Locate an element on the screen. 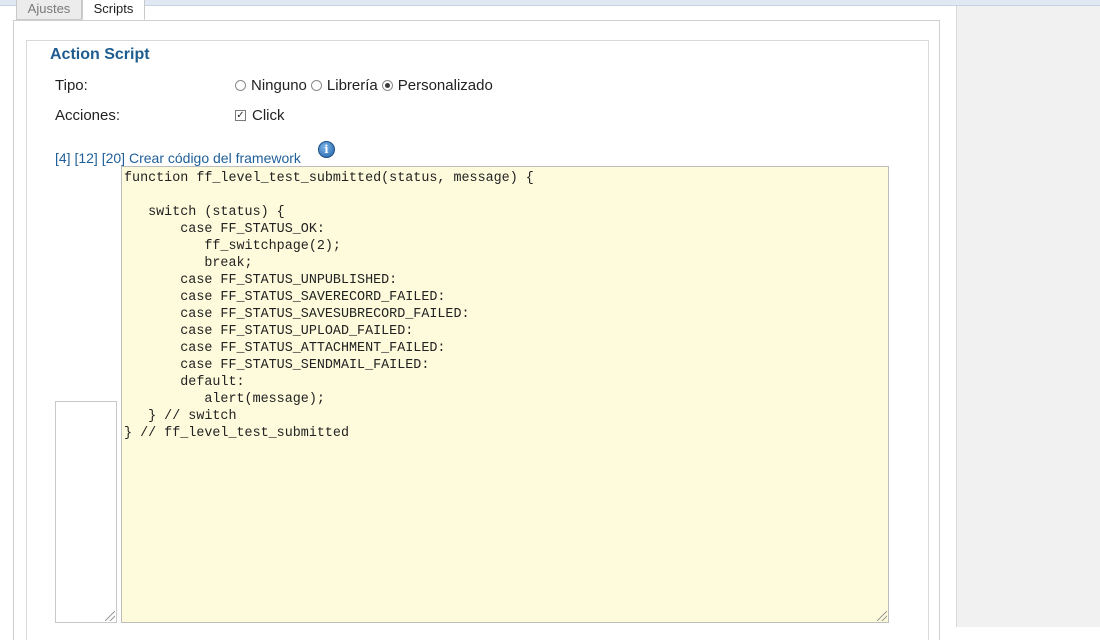 The height and width of the screenshot is (640, 1100). tipo-radio-group: Ninguno Librería Personalizado is located at coordinates (366, 85).